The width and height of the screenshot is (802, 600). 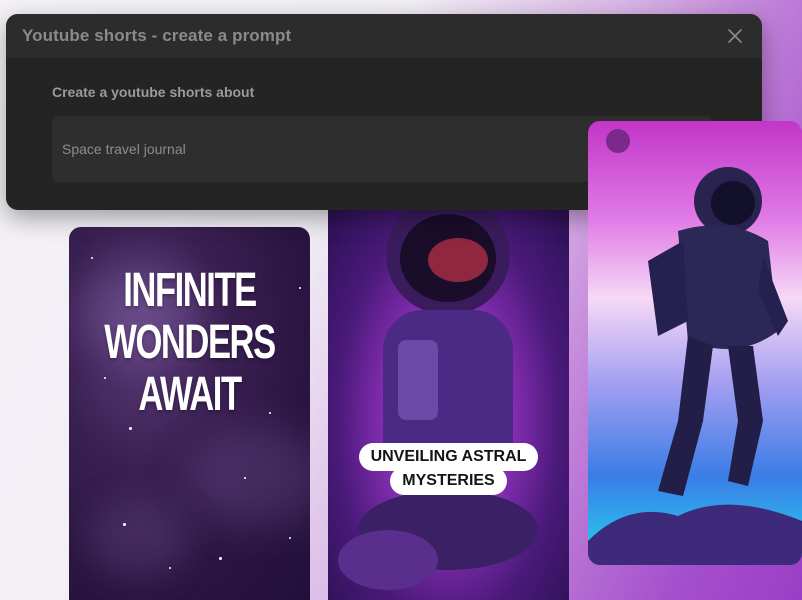 I want to click on close-button, so click(x=735, y=36).